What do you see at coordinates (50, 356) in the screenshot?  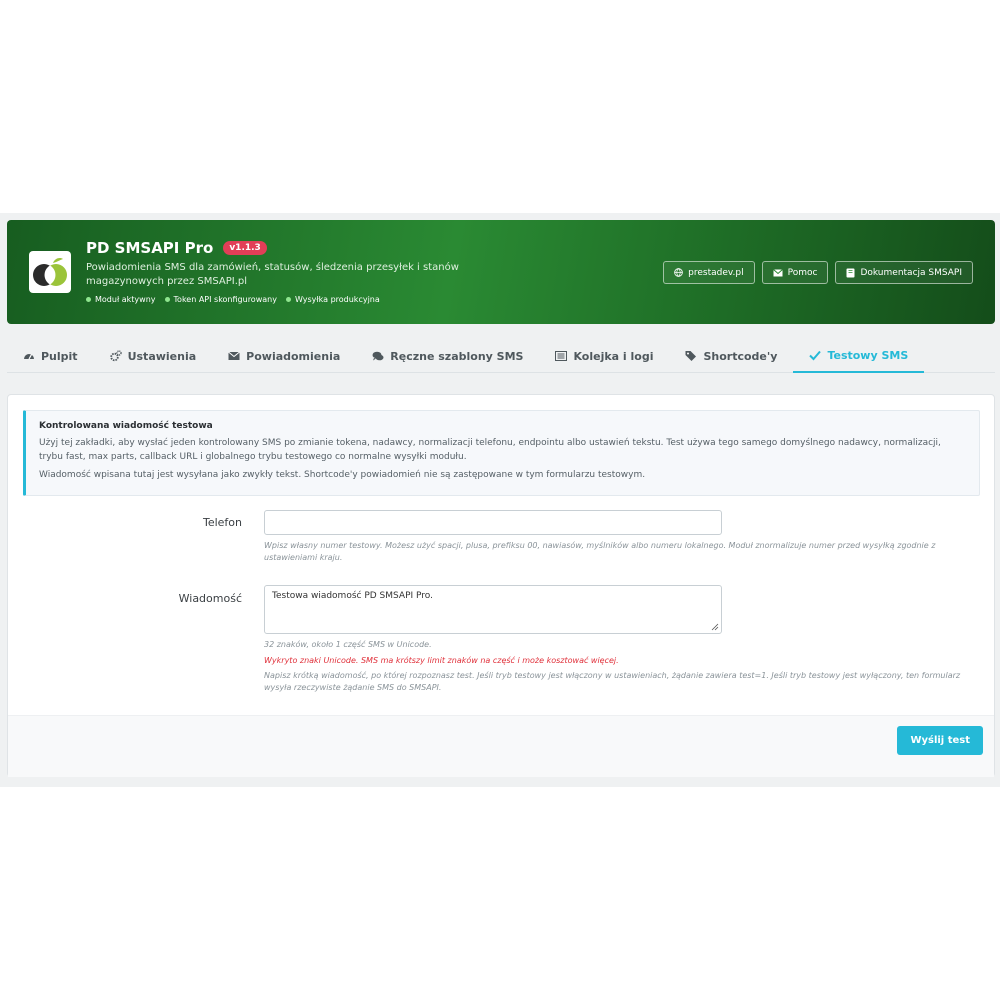 I see `tab-pulpit: Pulpit` at bounding box center [50, 356].